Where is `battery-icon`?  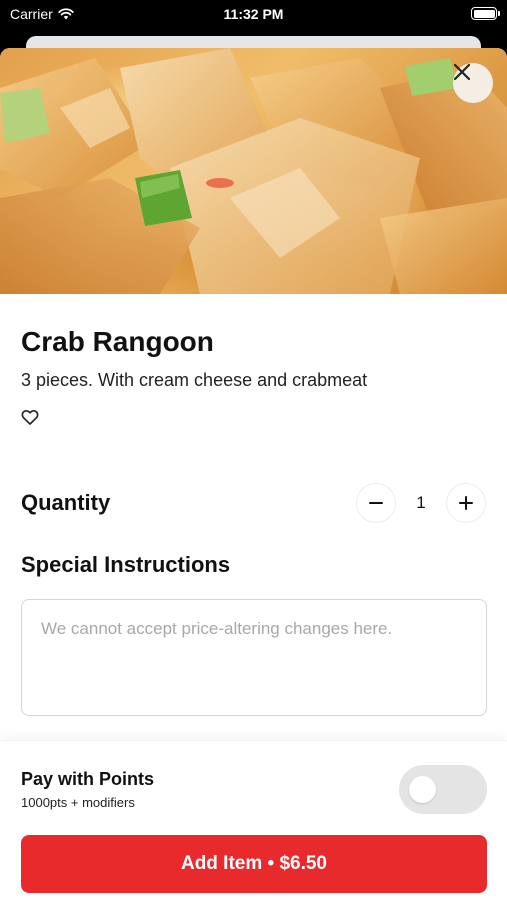
battery-icon is located at coordinates (485, 13).